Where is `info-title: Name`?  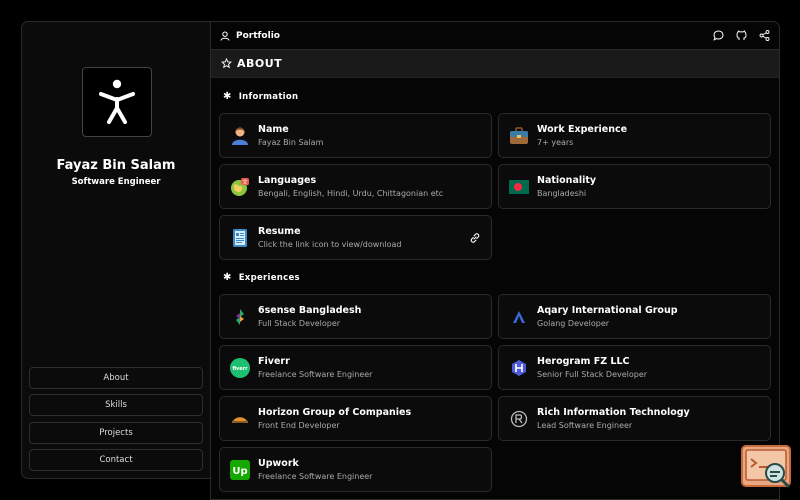
info-title: Name is located at coordinates (273, 129).